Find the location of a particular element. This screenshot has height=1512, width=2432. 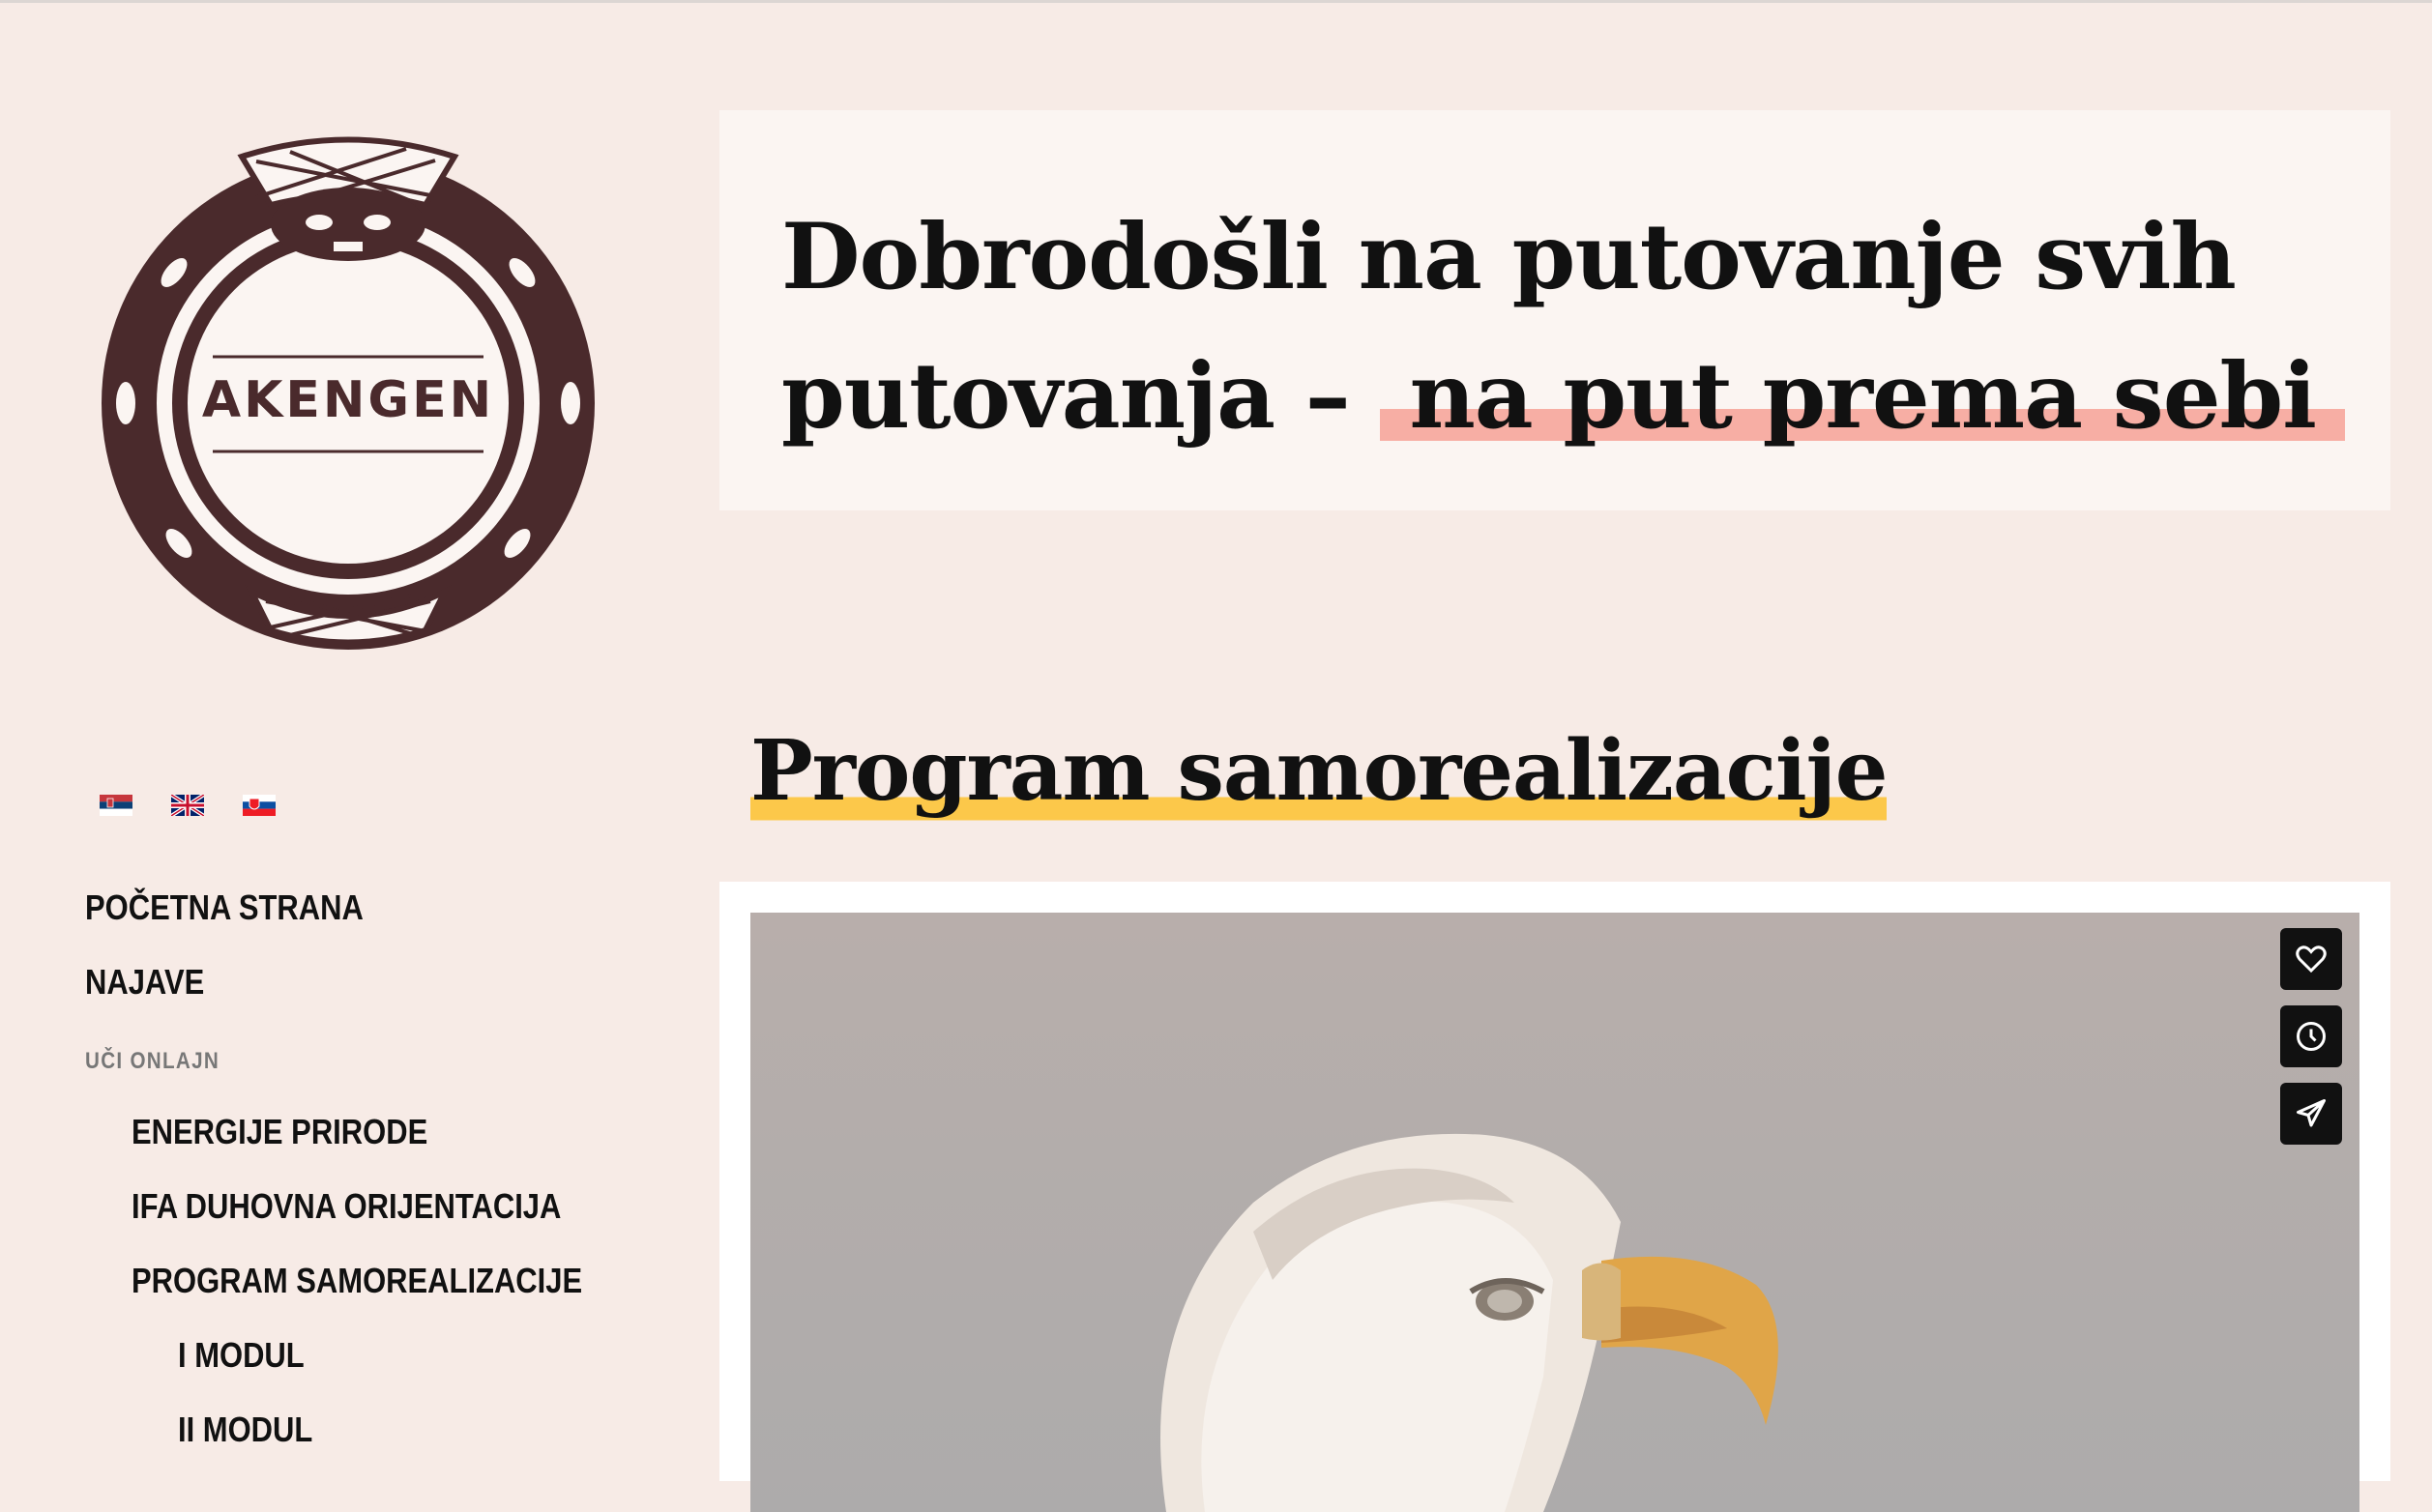

nav-item-program: PROGRAM SAMOREALIZACIJE is located at coordinates (357, 1281).